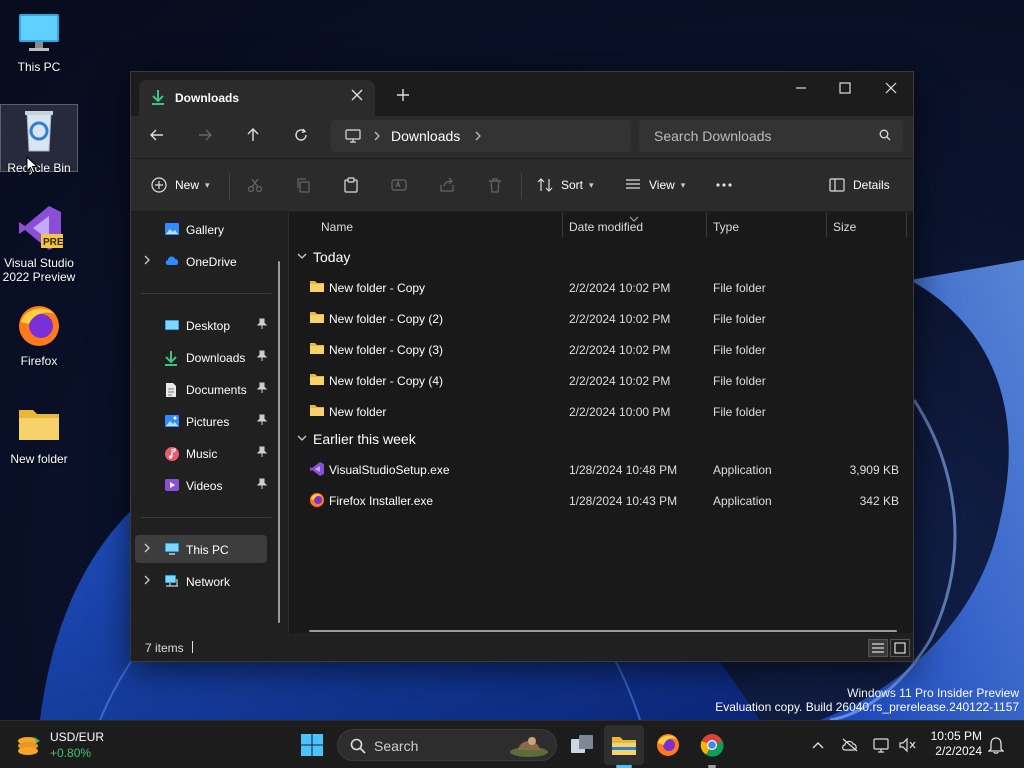  Describe the element at coordinates (605, 411) in the screenshot. I see `file-row: New folder 2/2/2024 10:00 PM File folder` at that location.